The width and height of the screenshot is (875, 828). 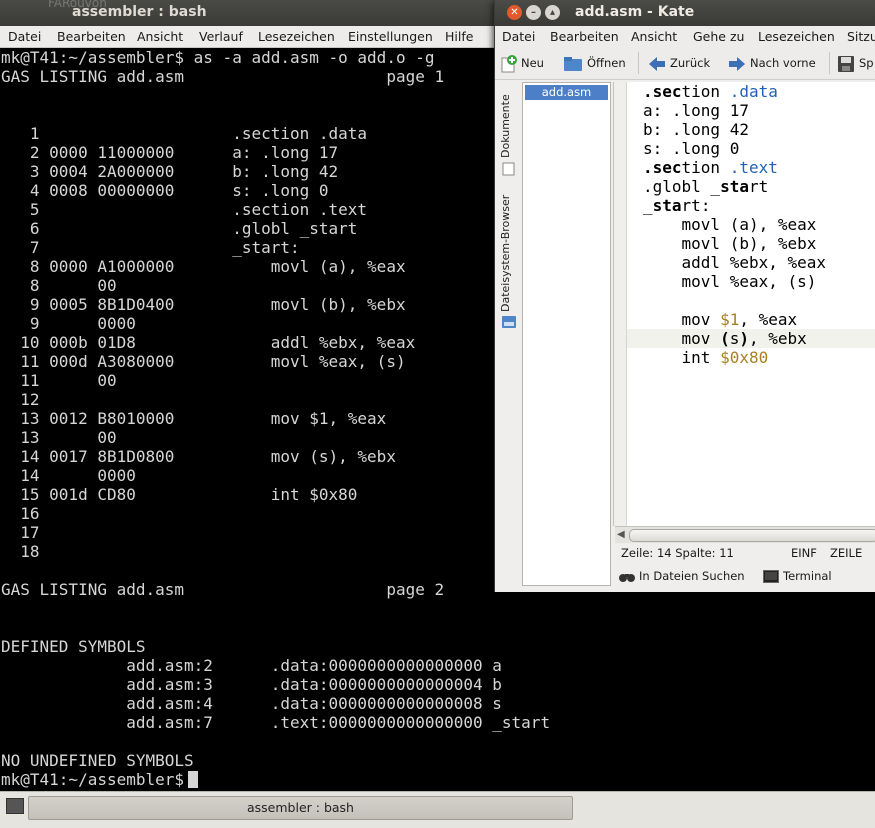 I want to click on terminal-line: add.asm:3 .data:0000000000000004 b, so click(x=251, y=684).